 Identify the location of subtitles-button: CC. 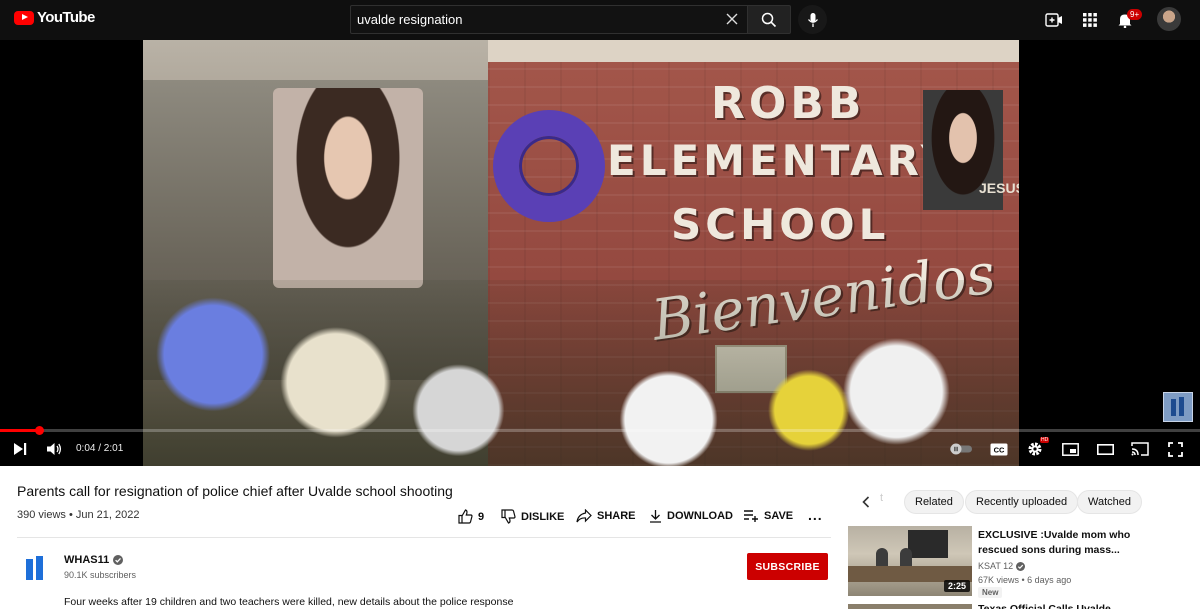
(999, 449).